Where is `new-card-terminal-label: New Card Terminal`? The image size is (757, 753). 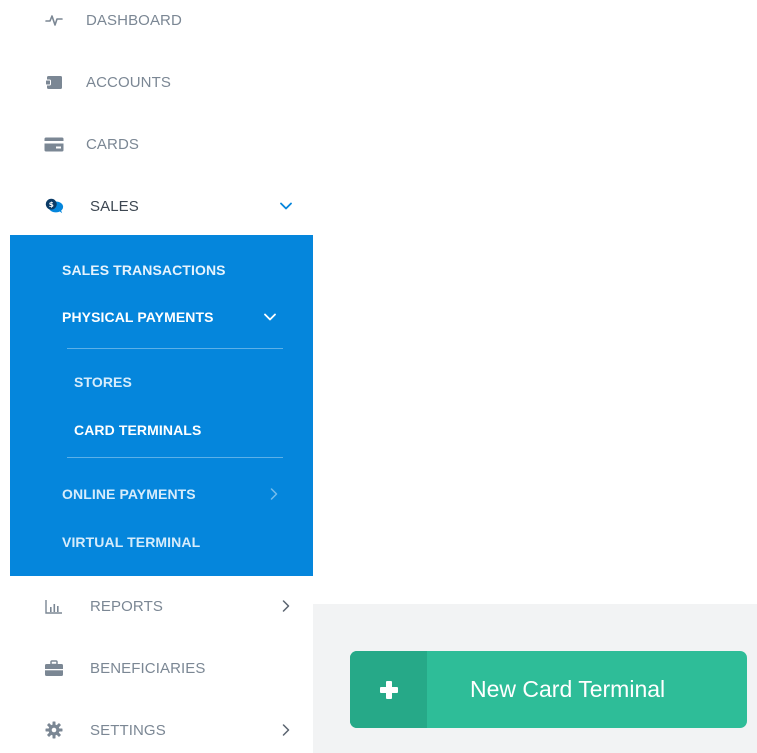 new-card-terminal-label: New Card Terminal is located at coordinates (568, 689).